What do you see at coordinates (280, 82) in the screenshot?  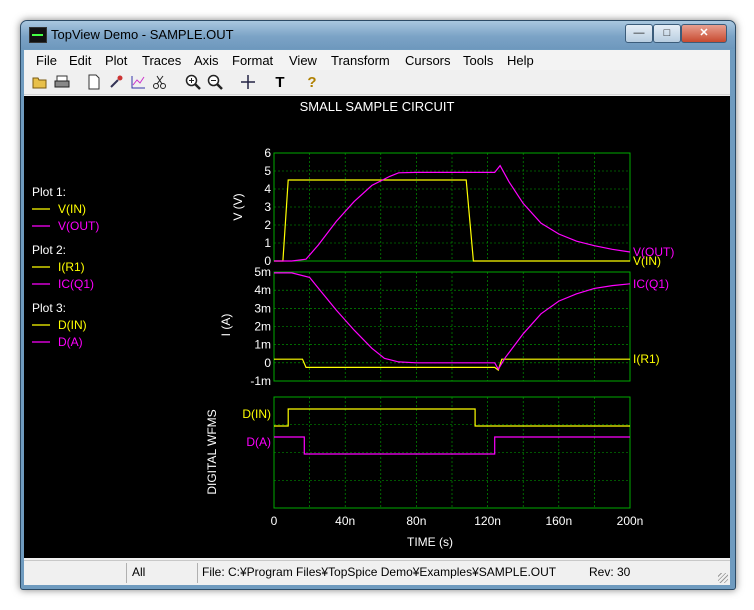 I see `text-tool-icon: T` at bounding box center [280, 82].